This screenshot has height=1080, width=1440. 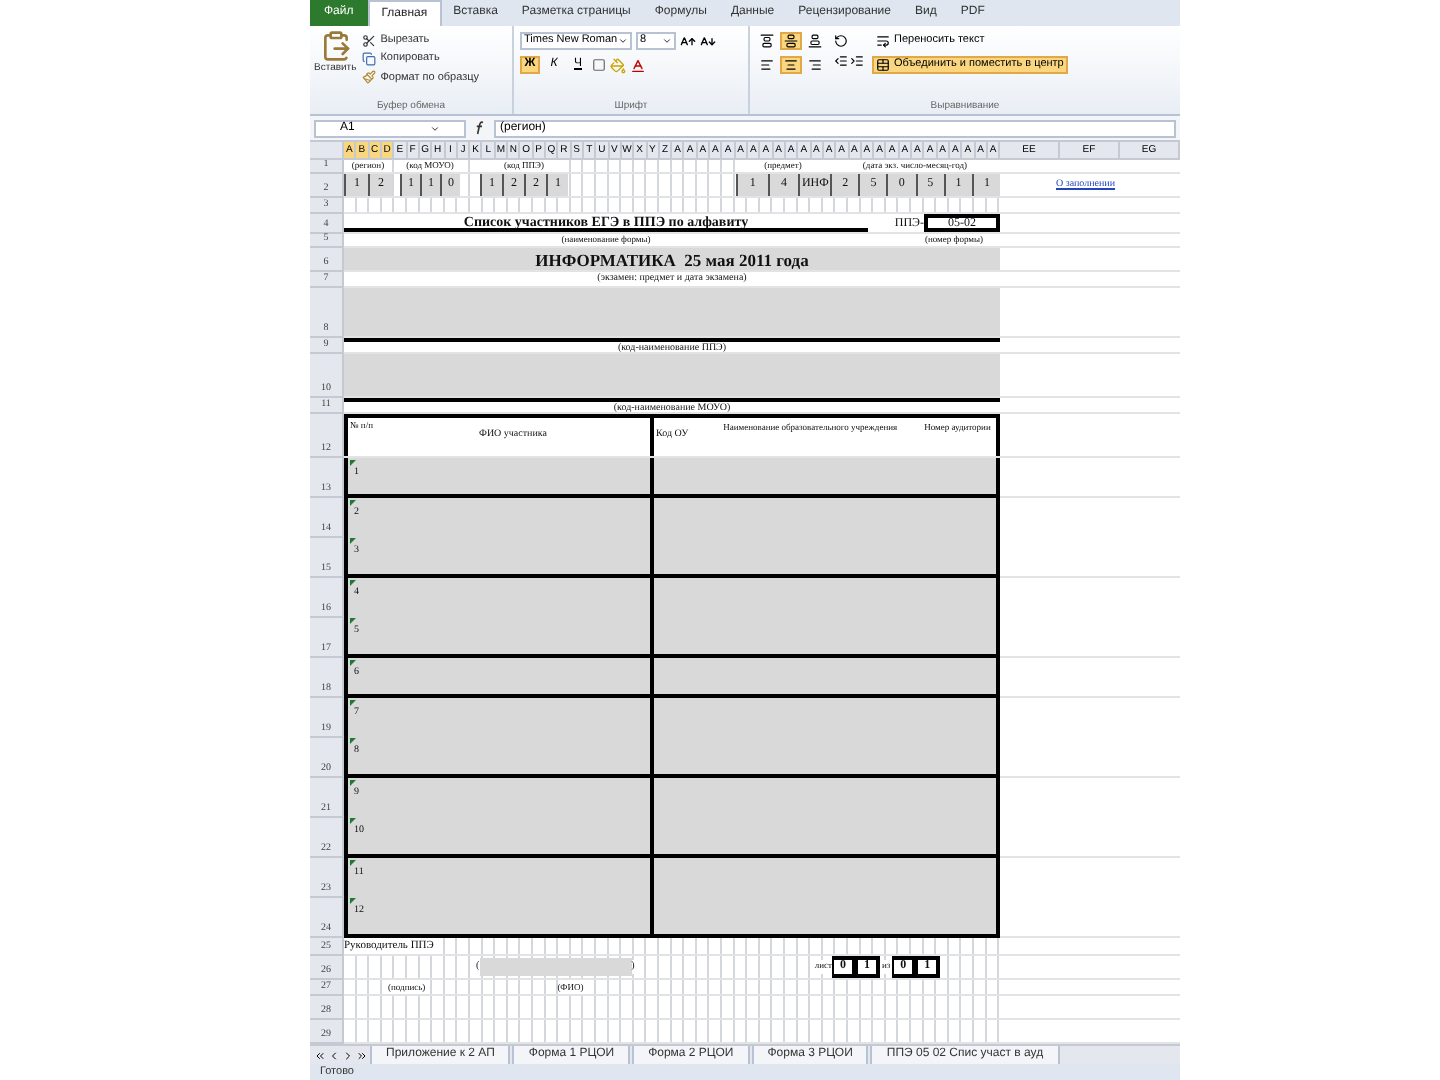 What do you see at coordinates (334, 1055) in the screenshot?
I see `previous-sheet-icon` at bounding box center [334, 1055].